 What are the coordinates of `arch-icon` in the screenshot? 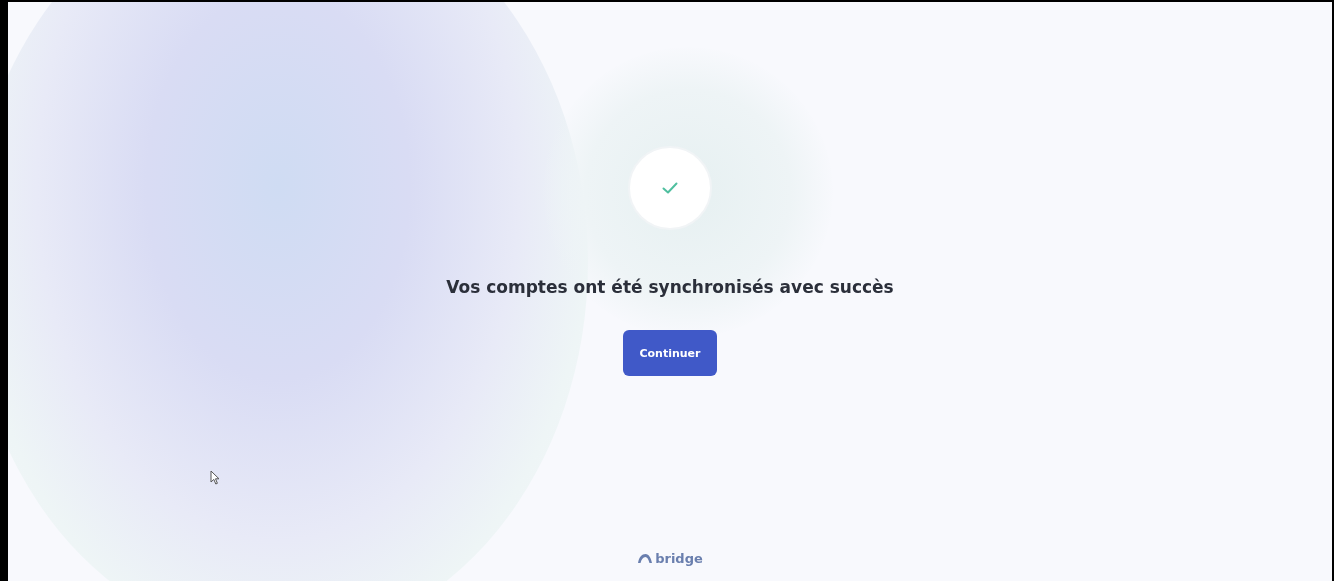 It's located at (645, 558).